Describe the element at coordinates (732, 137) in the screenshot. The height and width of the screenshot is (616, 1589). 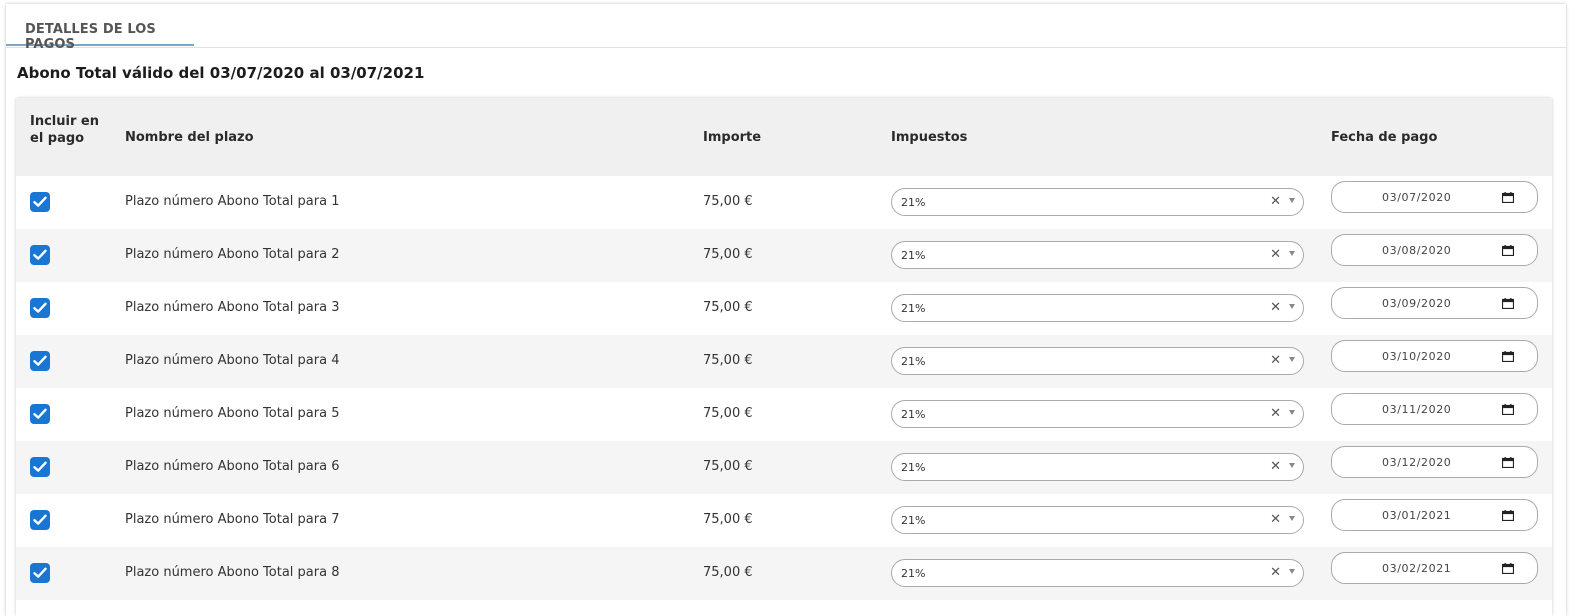
I see `col-header-importe: Importe` at that location.